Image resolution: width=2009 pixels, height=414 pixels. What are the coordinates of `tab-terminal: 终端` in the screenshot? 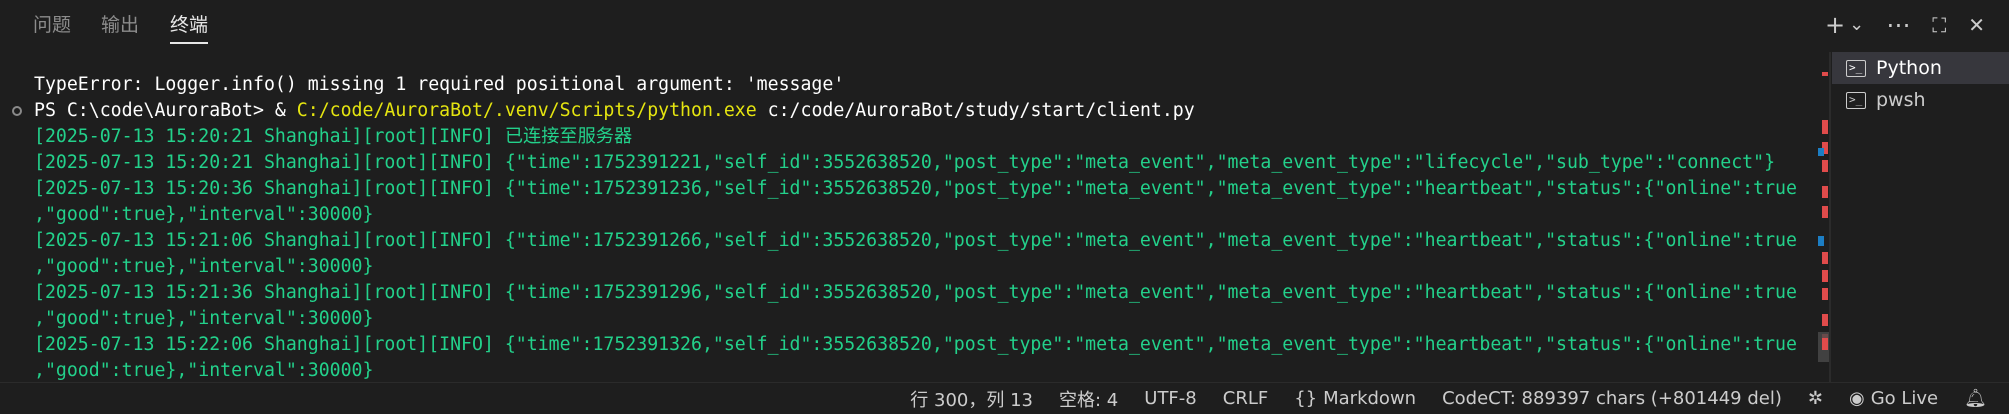 It's located at (189, 28).